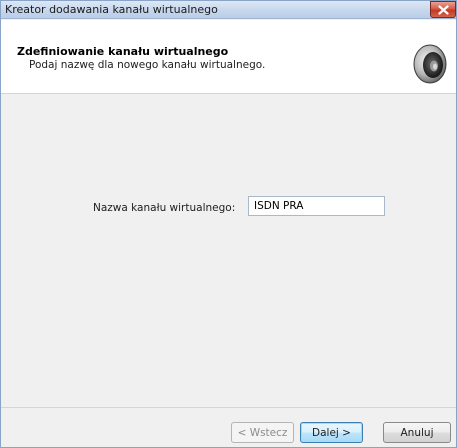 Image resolution: width=457 pixels, height=448 pixels. I want to click on wizard-footer: < Wstecz Dalej > Anuluj, so click(228, 427).